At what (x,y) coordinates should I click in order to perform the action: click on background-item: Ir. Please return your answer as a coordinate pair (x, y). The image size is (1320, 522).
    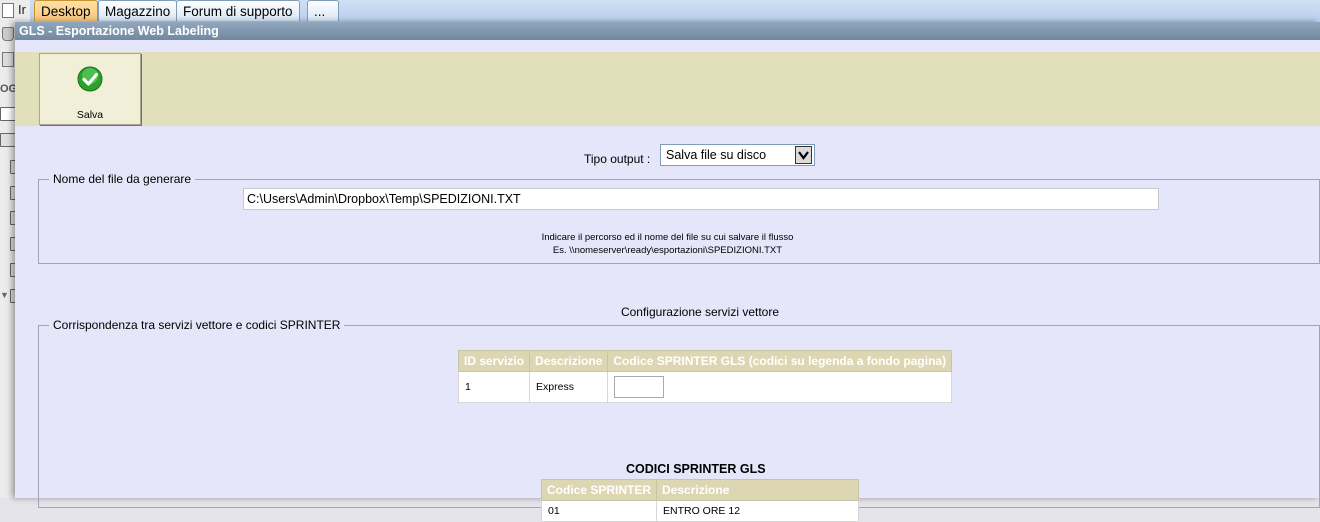
    Looking at the image, I should click on (15, 10).